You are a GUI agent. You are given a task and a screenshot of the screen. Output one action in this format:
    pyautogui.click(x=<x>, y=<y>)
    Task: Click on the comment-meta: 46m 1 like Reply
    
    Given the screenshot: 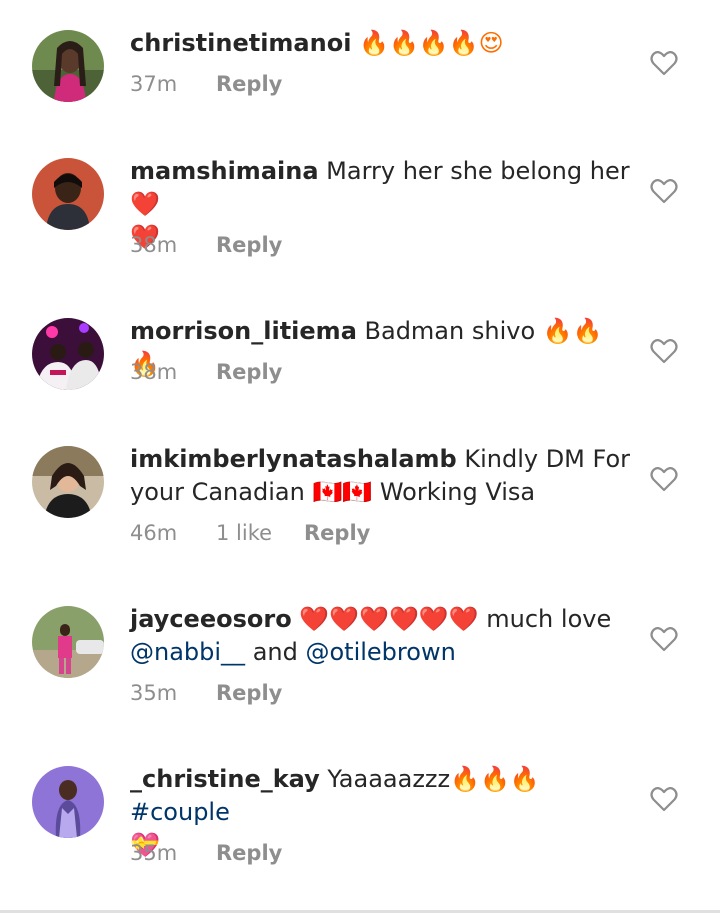 What is the action you would take?
    pyautogui.click(x=250, y=533)
    